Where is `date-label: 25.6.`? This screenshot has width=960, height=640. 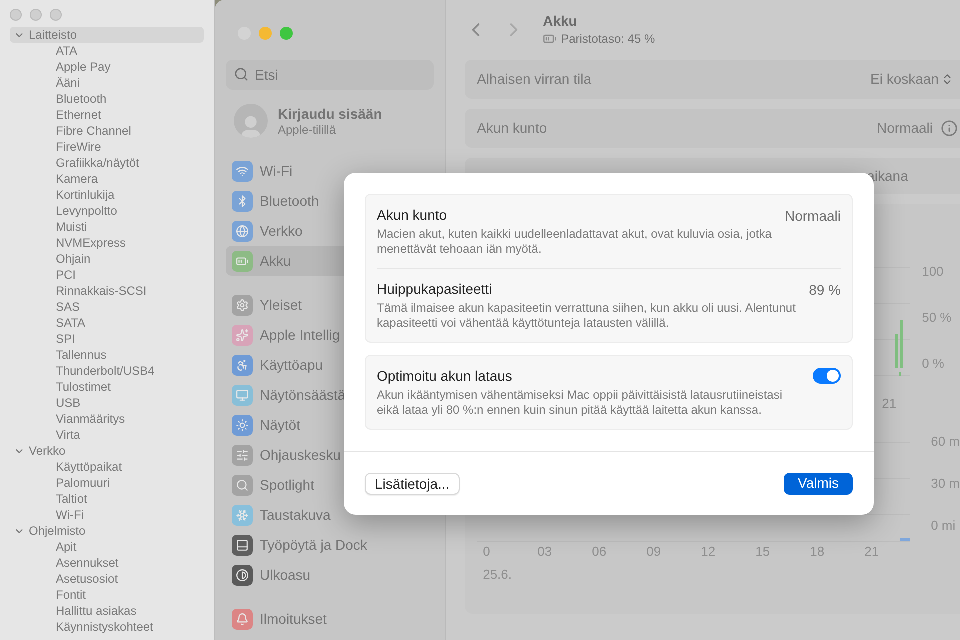 date-label: 25.6. is located at coordinates (498, 575).